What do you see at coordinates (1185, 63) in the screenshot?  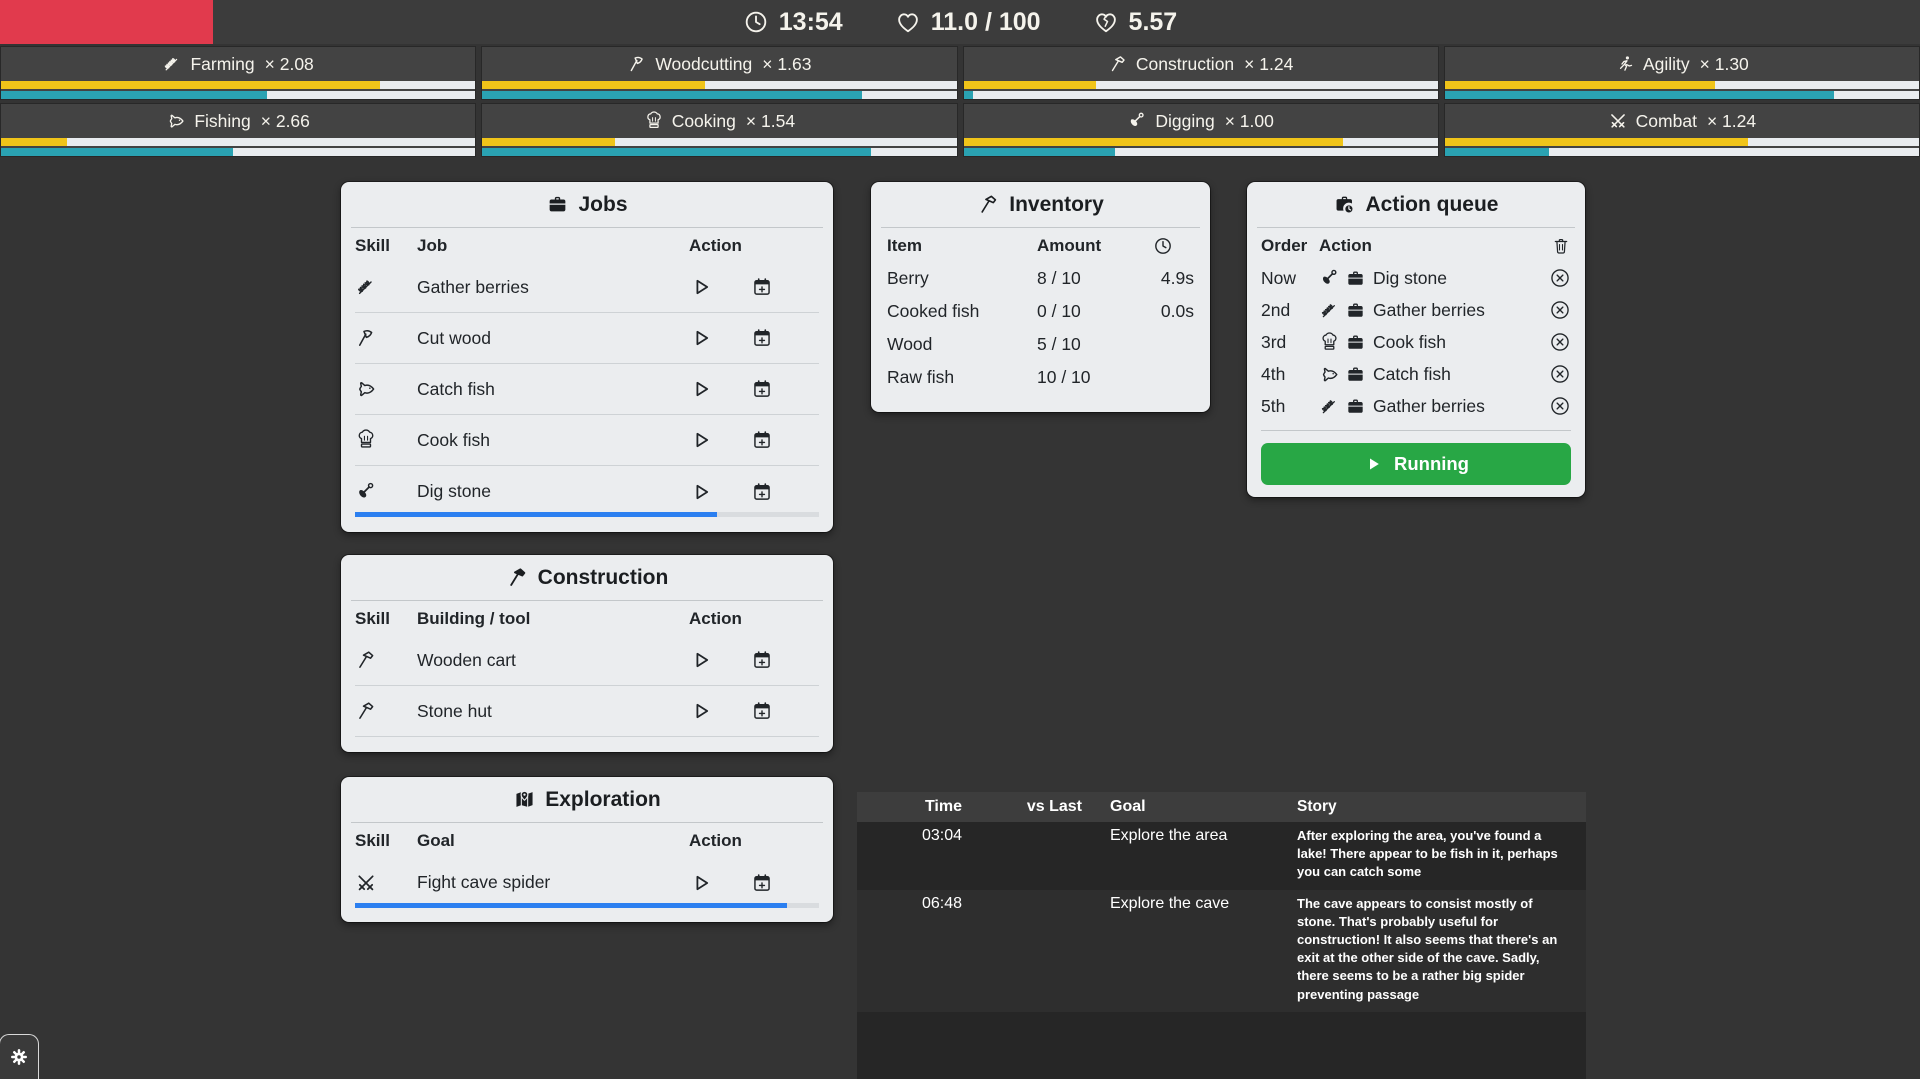 I see `skill-name: Construction` at bounding box center [1185, 63].